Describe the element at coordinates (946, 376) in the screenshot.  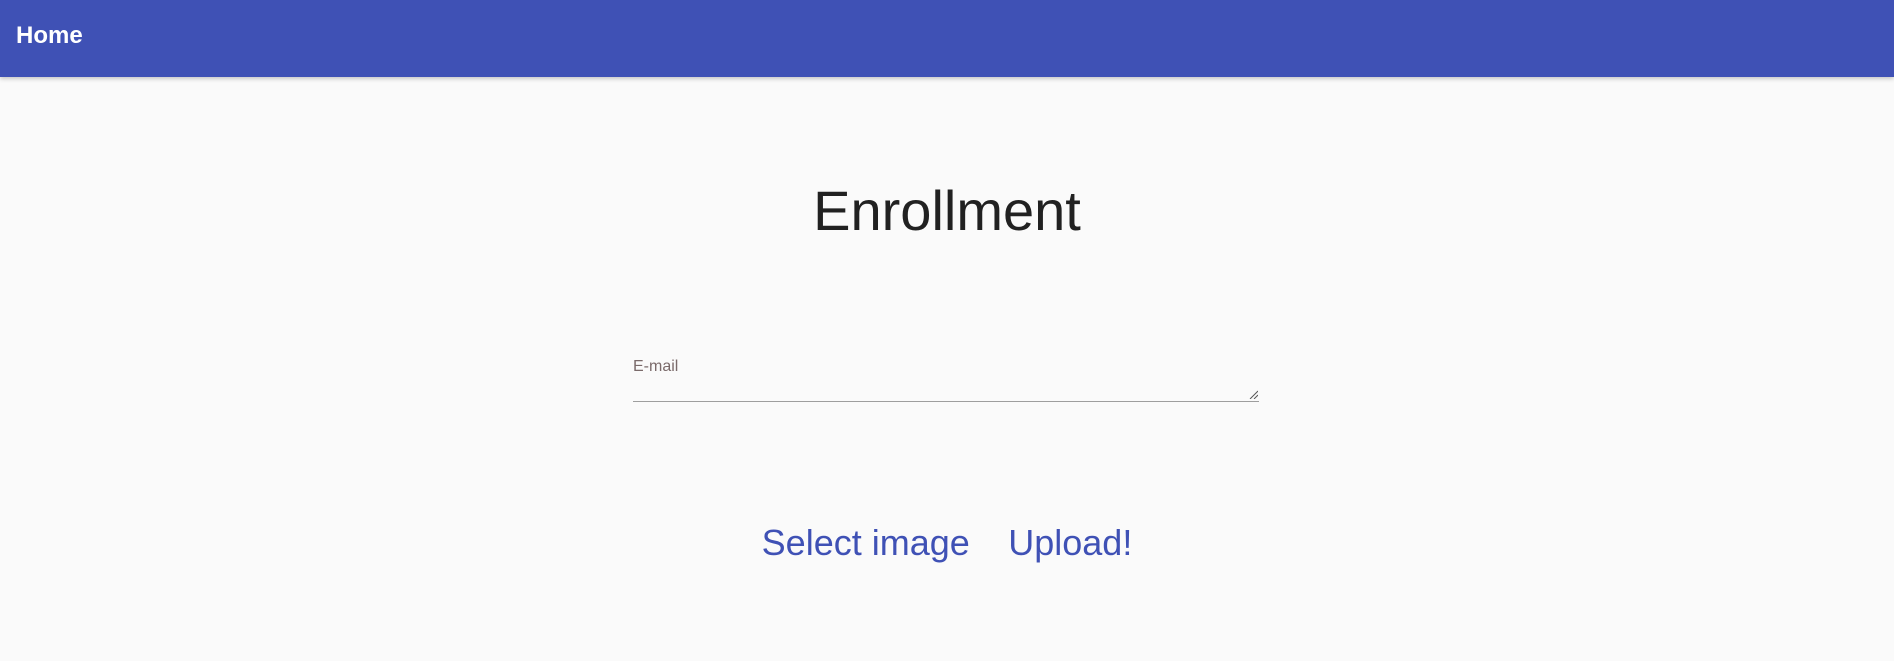
I see `email-field: E-mail` at that location.